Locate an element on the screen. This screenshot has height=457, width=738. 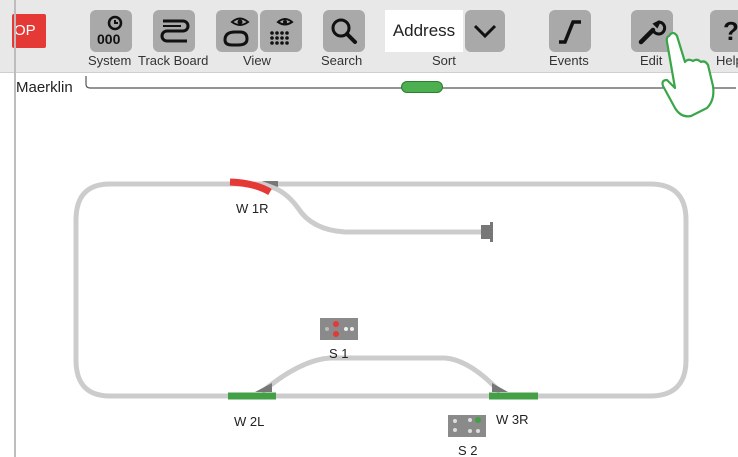
signal-s2-label: S 2 is located at coordinates (468, 450).